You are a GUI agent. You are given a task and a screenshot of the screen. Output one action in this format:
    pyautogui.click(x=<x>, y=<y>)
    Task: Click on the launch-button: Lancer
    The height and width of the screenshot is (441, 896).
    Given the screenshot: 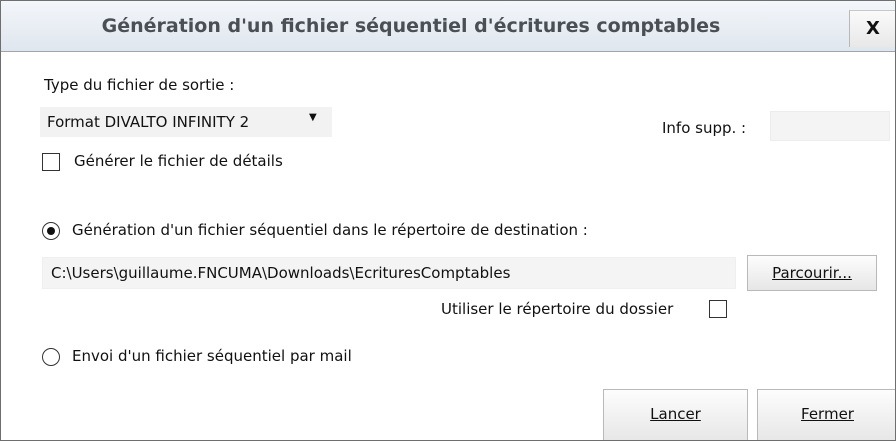 What is the action you would take?
    pyautogui.click(x=675, y=414)
    